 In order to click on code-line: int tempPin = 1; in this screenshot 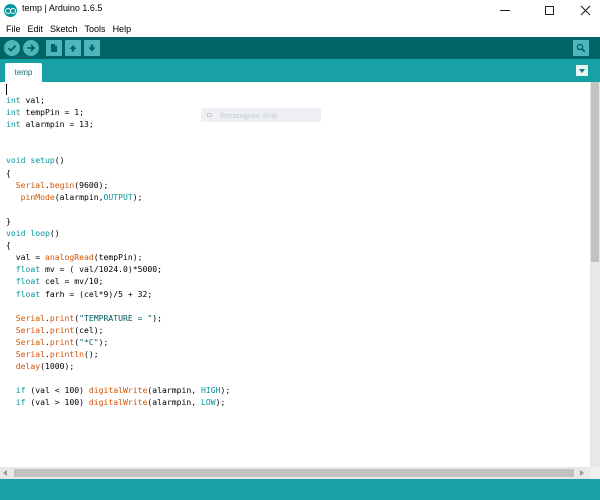, I will do `click(45, 112)`.